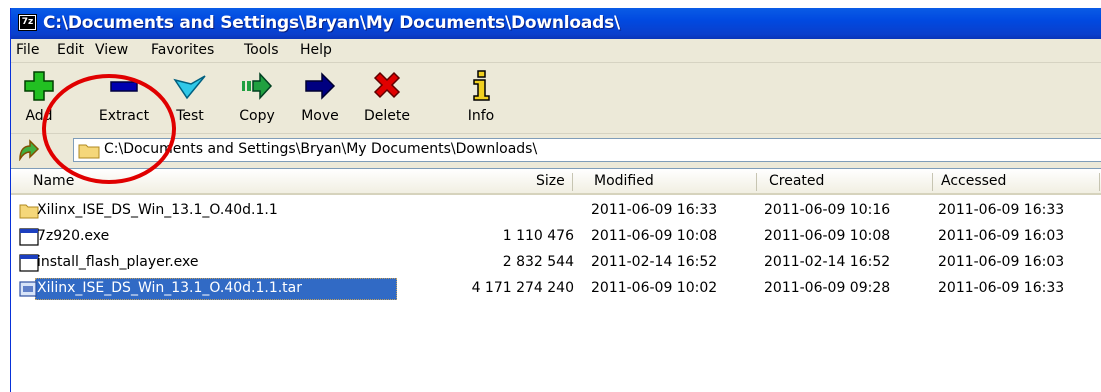 This screenshot has height=392, width=1101. Describe the element at coordinates (29, 211) in the screenshot. I see `folder-icon` at that location.